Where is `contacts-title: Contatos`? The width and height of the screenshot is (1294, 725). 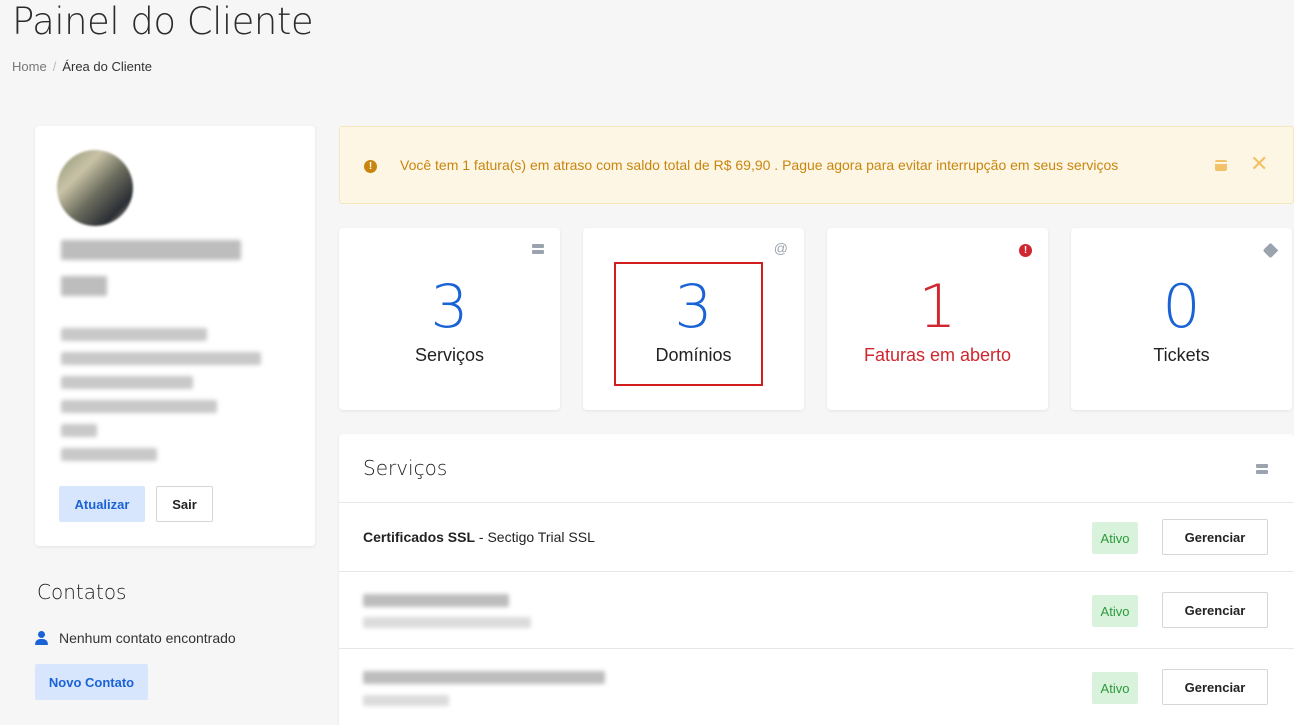 contacts-title: Contatos is located at coordinates (82, 592).